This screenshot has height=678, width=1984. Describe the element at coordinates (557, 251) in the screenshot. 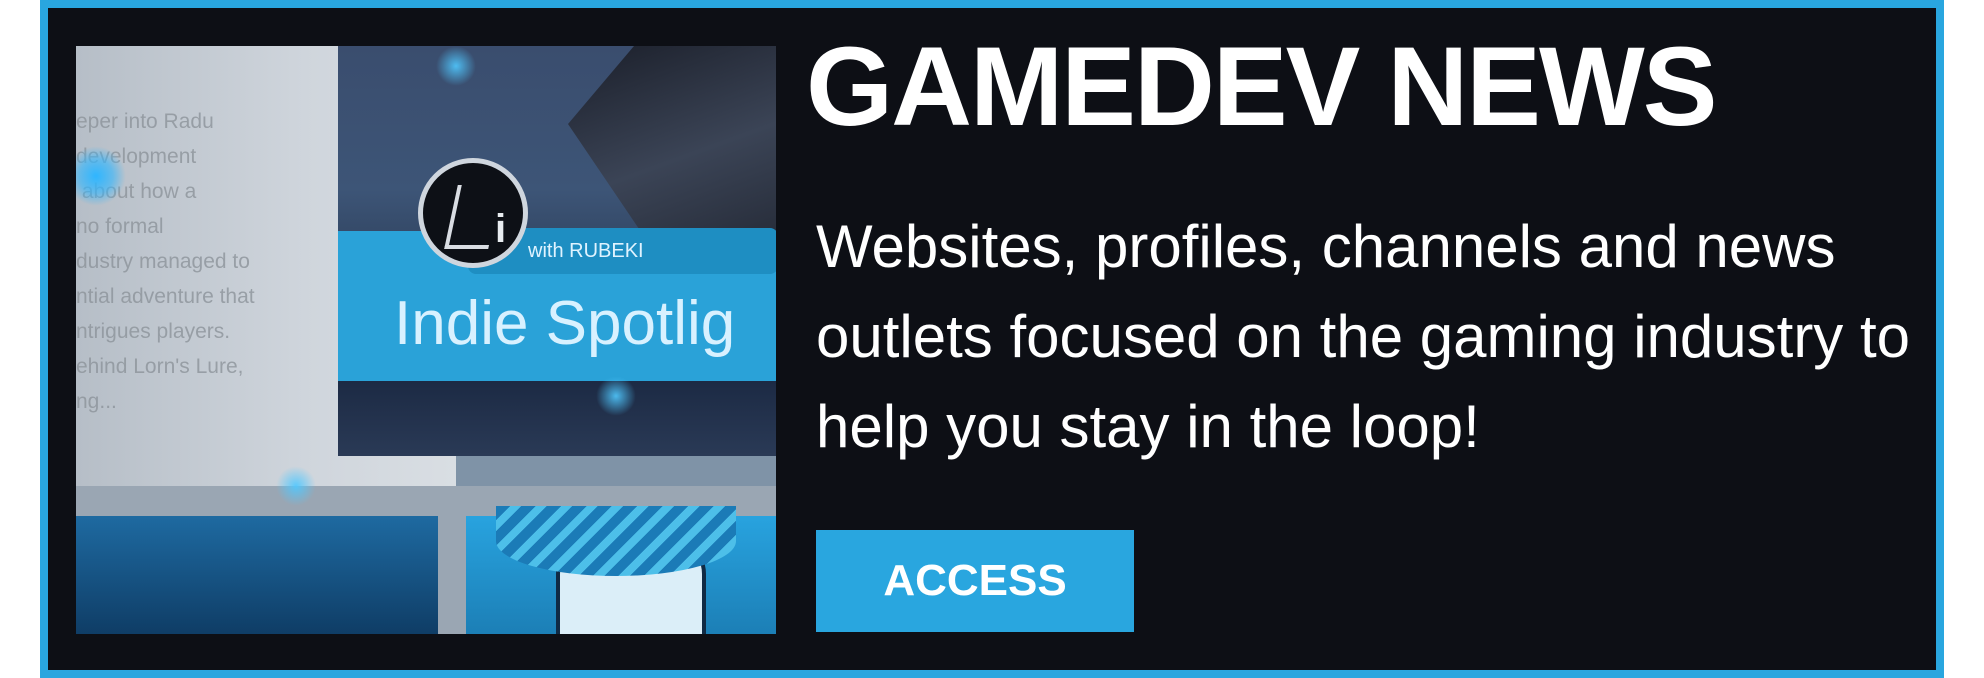

I see `video-card: with RUBEKI i Indie Spotlig` at that location.